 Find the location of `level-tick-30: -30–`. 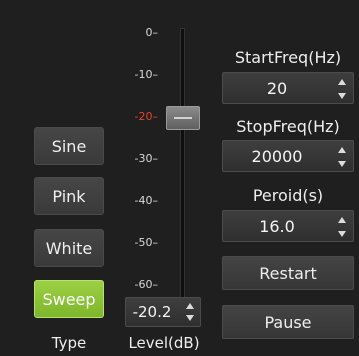

level-tick-30: -30– is located at coordinates (146, 158).